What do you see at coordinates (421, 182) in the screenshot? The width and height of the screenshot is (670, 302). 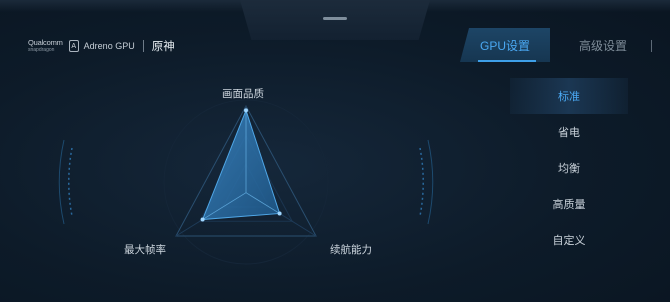 I see `right-arc` at bounding box center [421, 182].